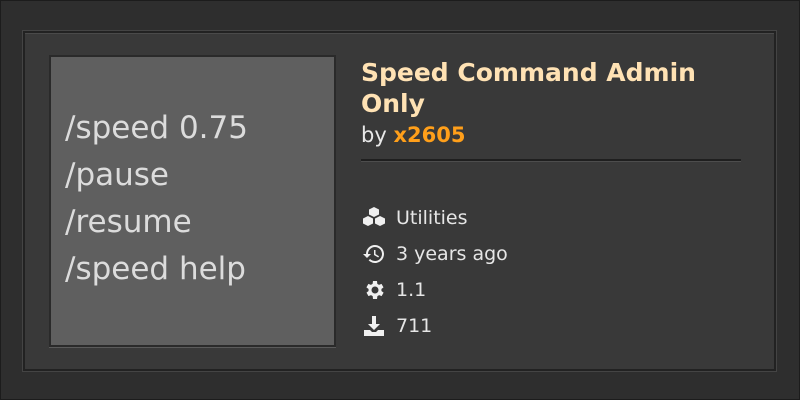 The image size is (800, 400). I want to click on thumbnail-line: /speed help, so click(155, 269).